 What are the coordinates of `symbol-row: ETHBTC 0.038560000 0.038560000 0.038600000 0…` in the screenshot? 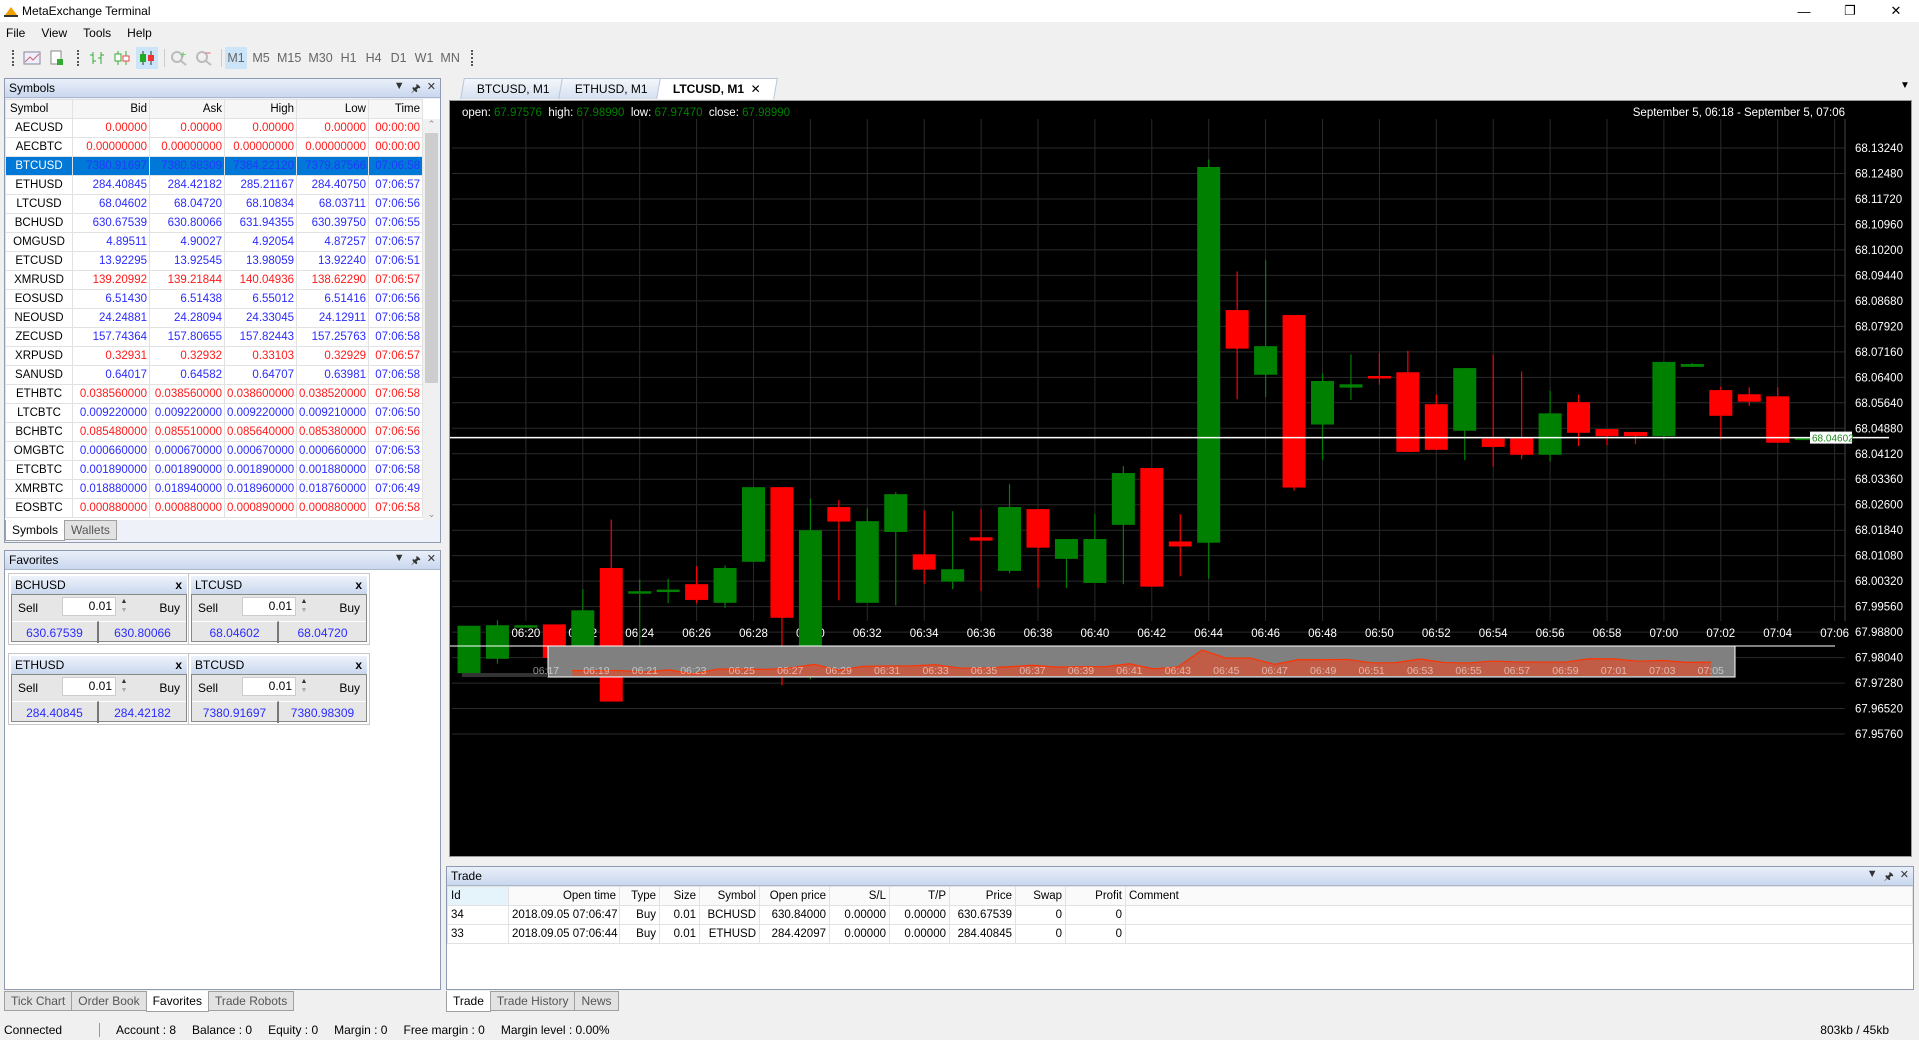 It's located at (214, 394).